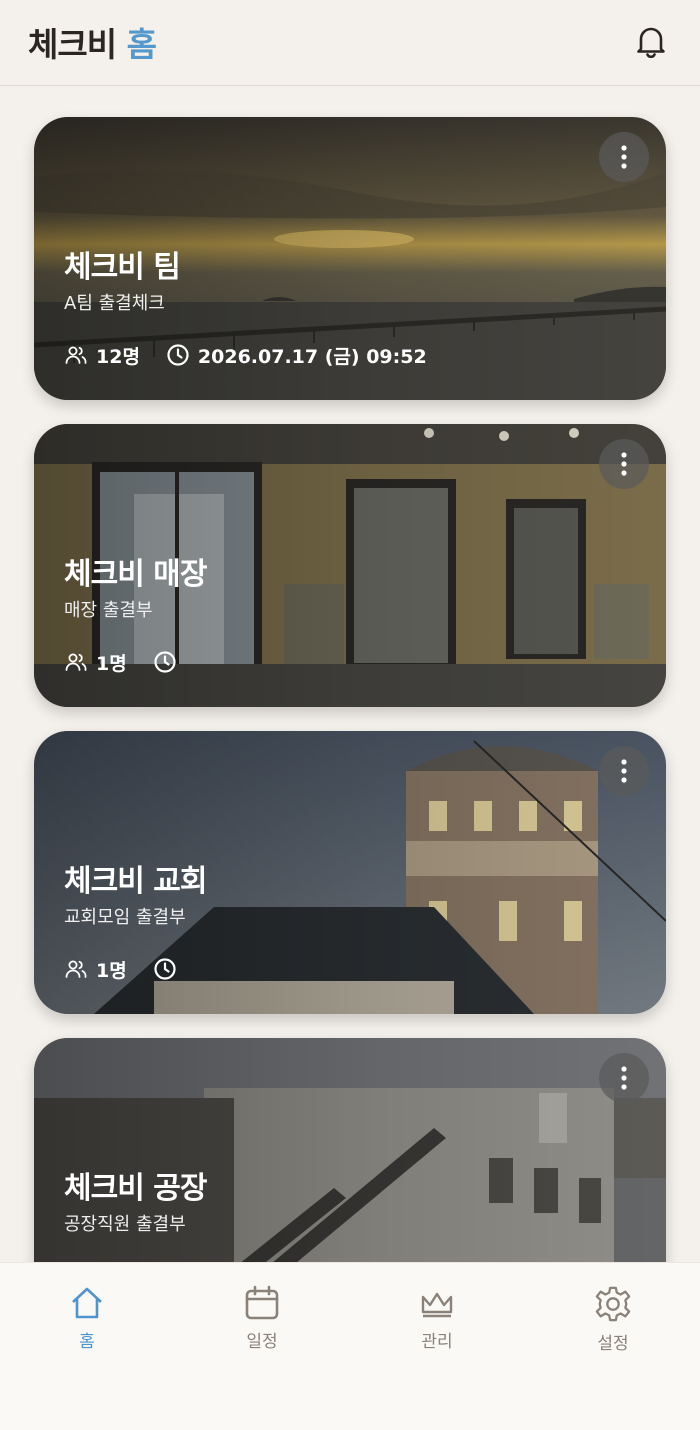 This screenshot has width=700, height=1430. I want to click on nav-tab-settings: 설정, so click(613, 1325).